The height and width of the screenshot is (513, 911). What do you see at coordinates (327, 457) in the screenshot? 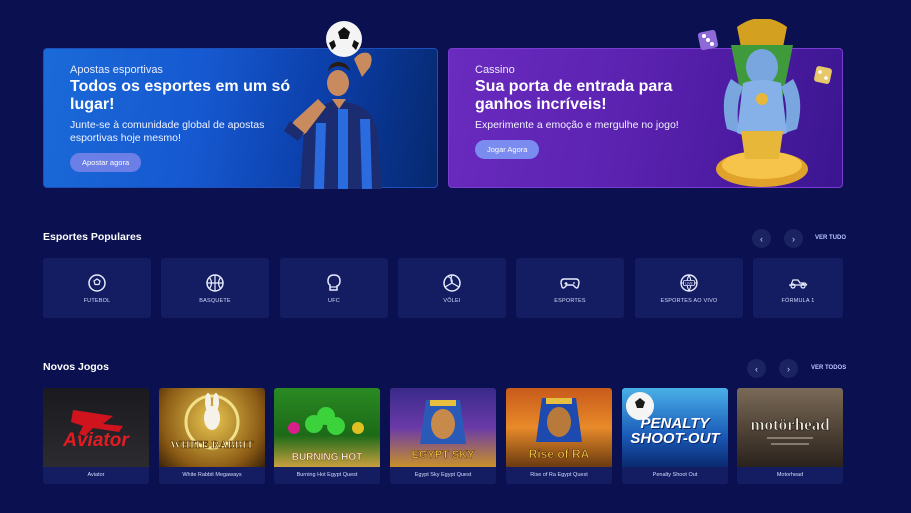
I see `burning-hot-logo-text: BURNING HOT` at bounding box center [327, 457].